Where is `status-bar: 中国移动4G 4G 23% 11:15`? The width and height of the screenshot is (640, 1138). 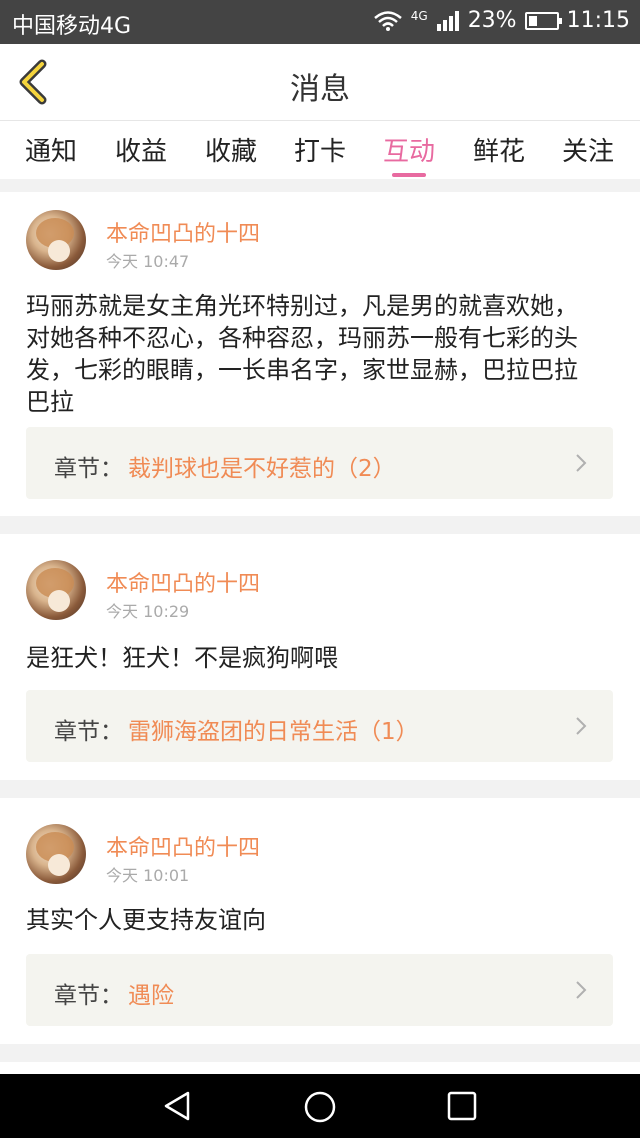
status-bar: 中国移动4G 4G 23% 11:15 is located at coordinates (320, 22).